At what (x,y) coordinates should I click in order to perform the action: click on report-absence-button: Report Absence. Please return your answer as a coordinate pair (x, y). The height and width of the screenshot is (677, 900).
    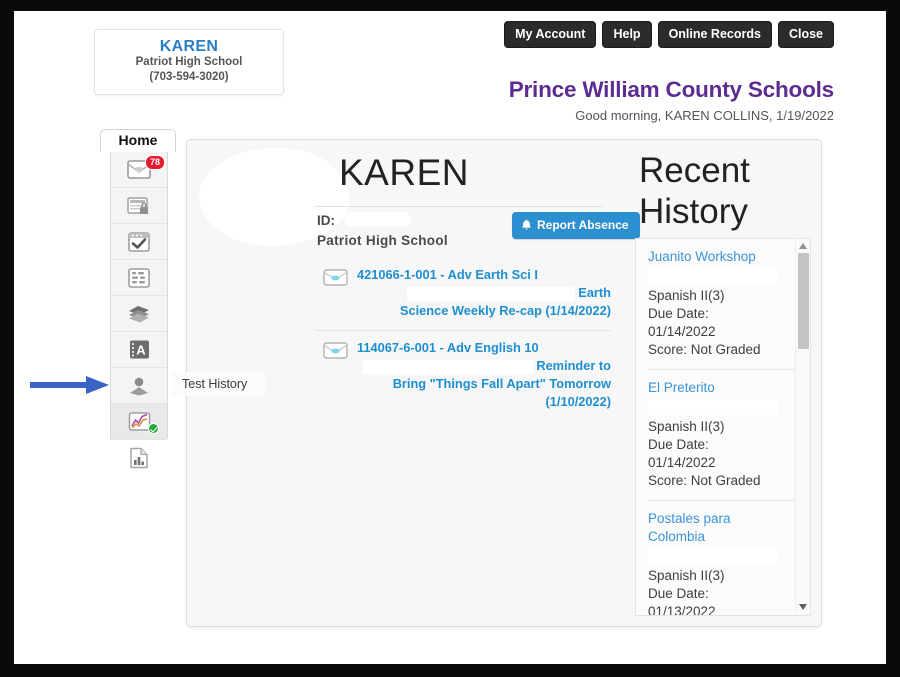
    Looking at the image, I should click on (576, 225).